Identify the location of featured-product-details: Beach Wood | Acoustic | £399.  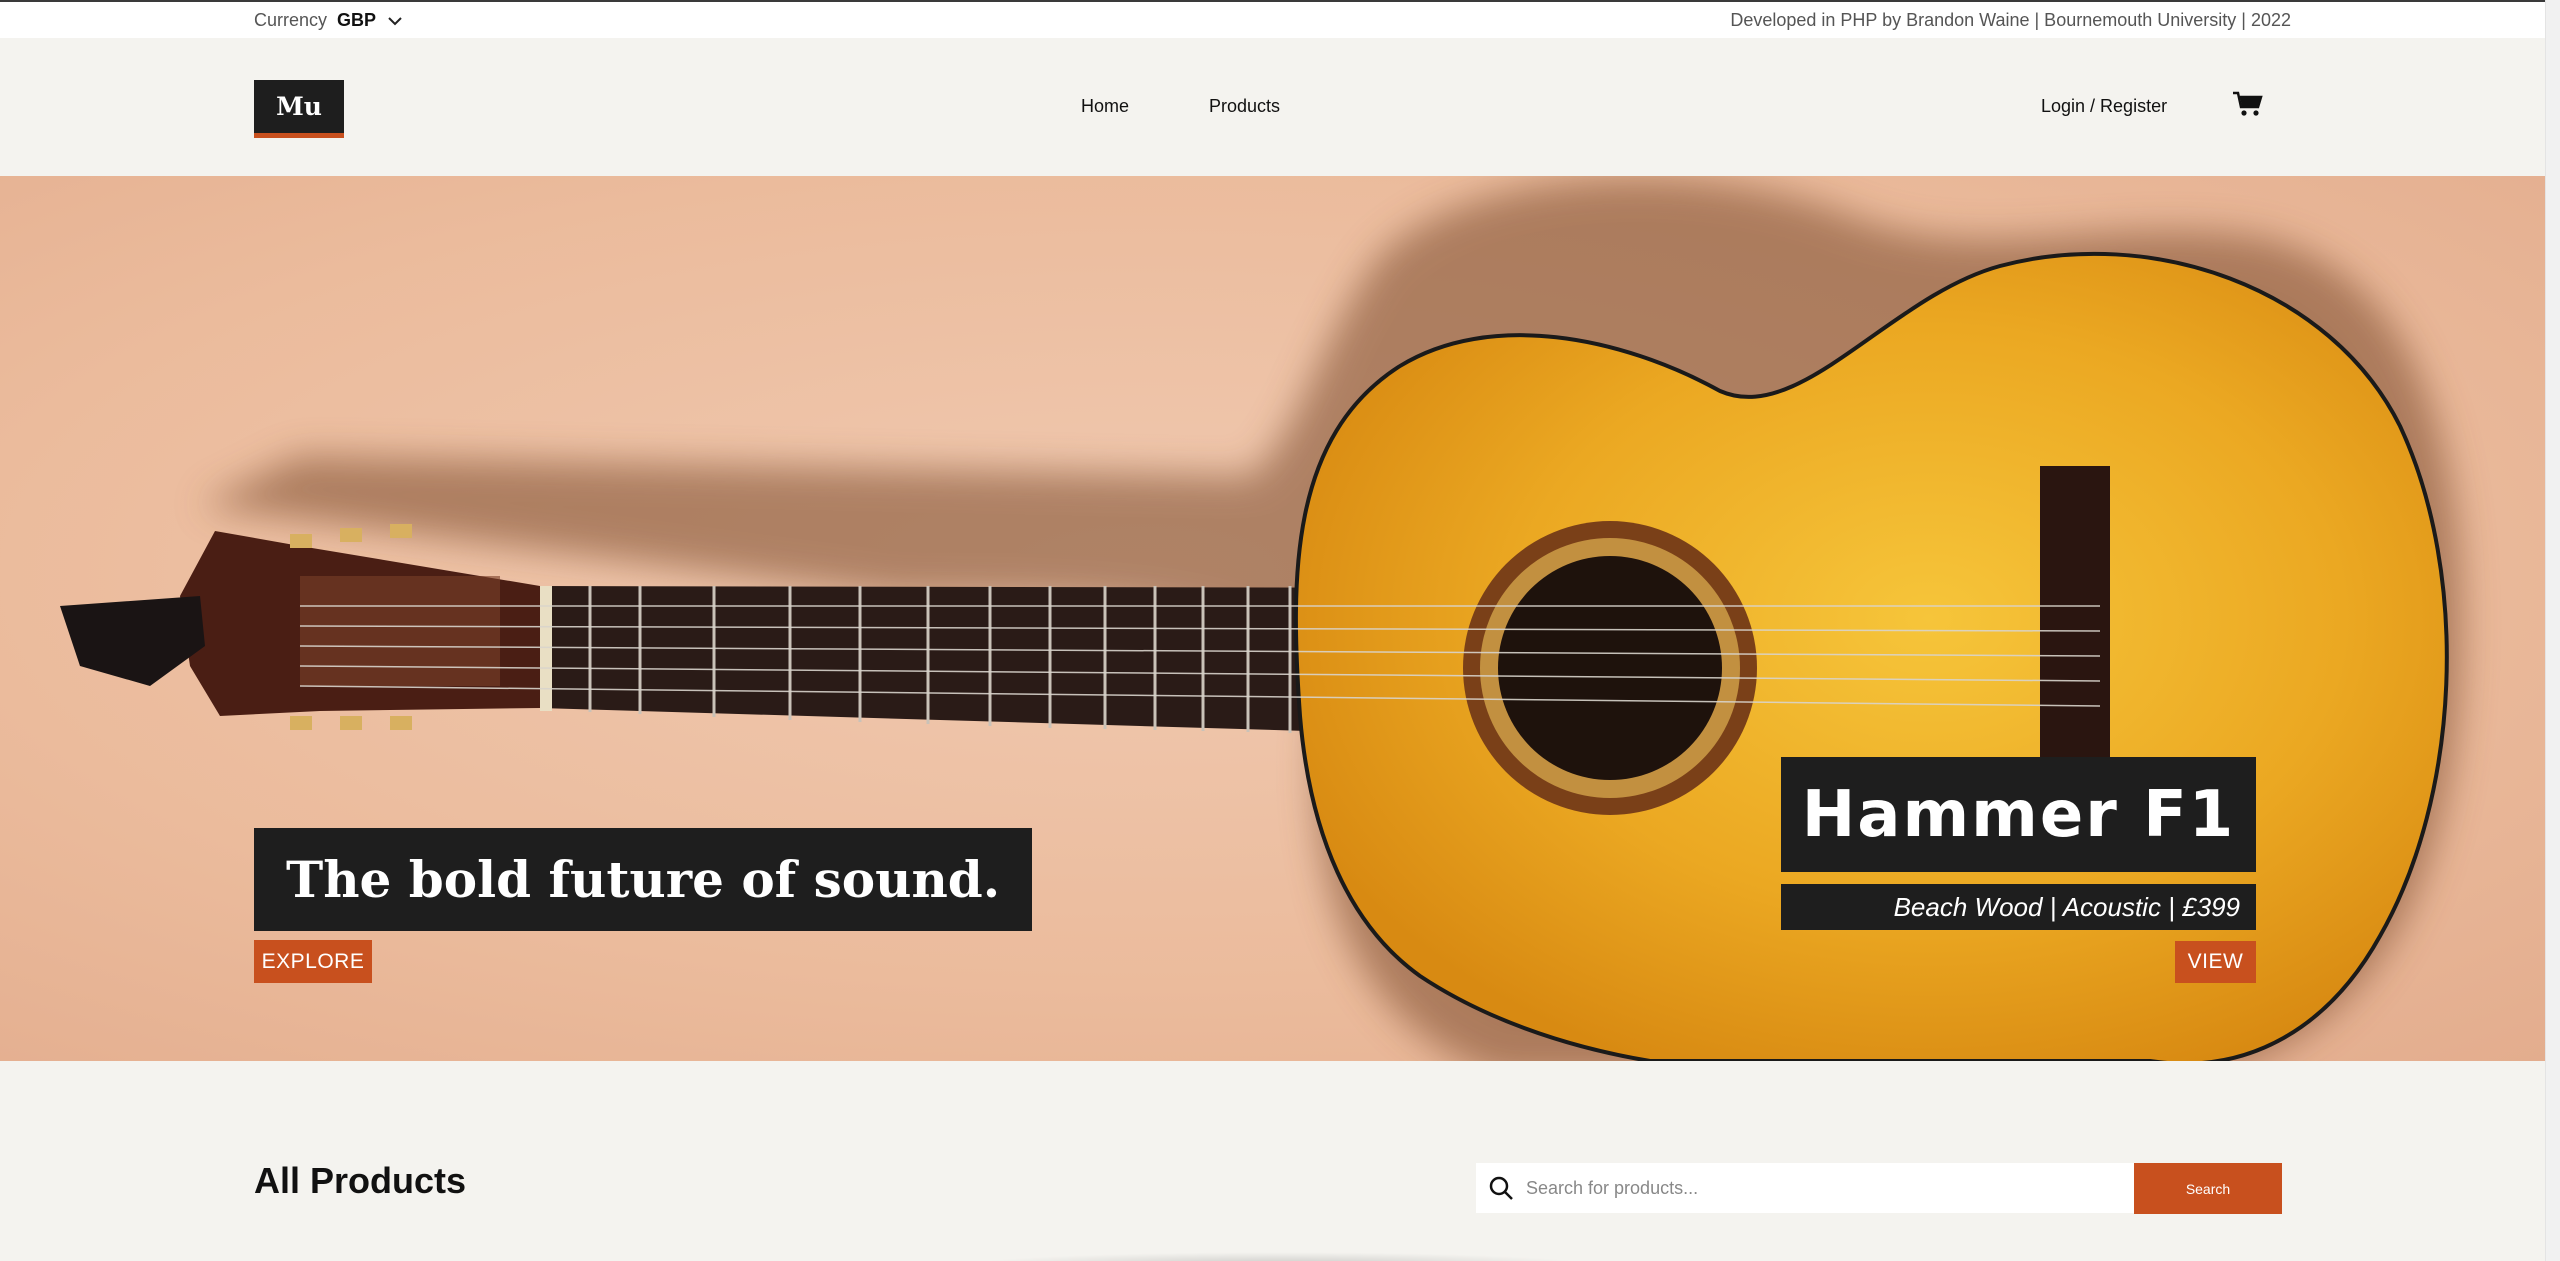
(2018, 907).